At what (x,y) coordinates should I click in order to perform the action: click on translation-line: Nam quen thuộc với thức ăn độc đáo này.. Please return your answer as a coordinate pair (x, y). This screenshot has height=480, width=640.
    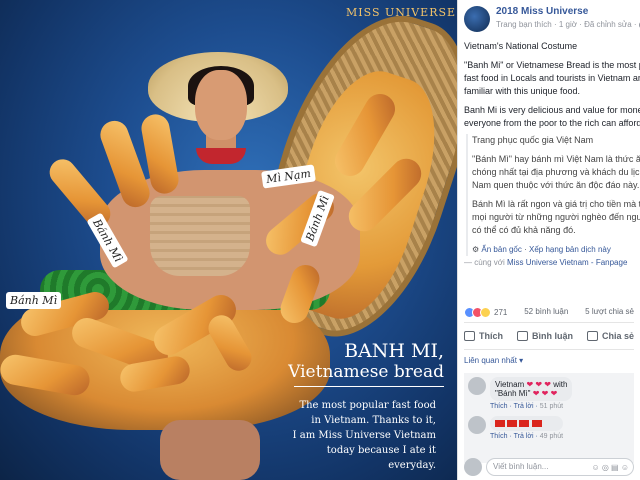
    Looking at the image, I should click on (556, 185).